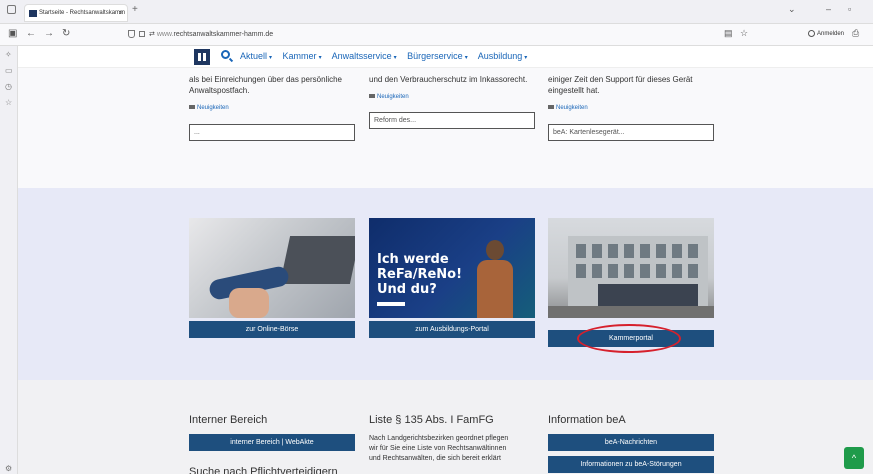 This screenshot has height=474, width=873. Describe the element at coordinates (811, 33) in the screenshot. I see `account-icon` at that location.